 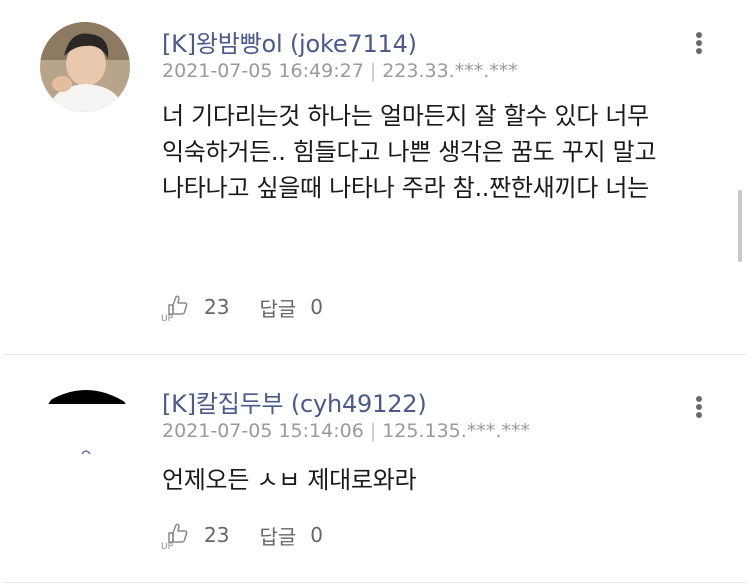 What do you see at coordinates (740, 226) in the screenshot?
I see `scrollbar` at bounding box center [740, 226].